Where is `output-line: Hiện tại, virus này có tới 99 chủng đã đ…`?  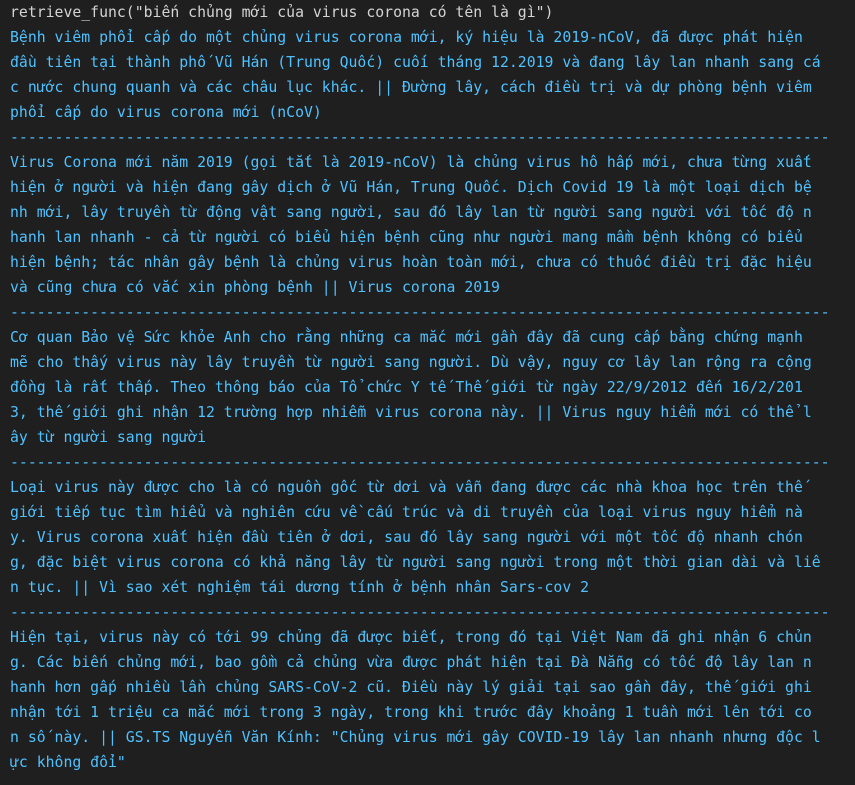 output-line: Hiện tại, virus này có tới 99 chủng đã đ… is located at coordinates (411, 637).